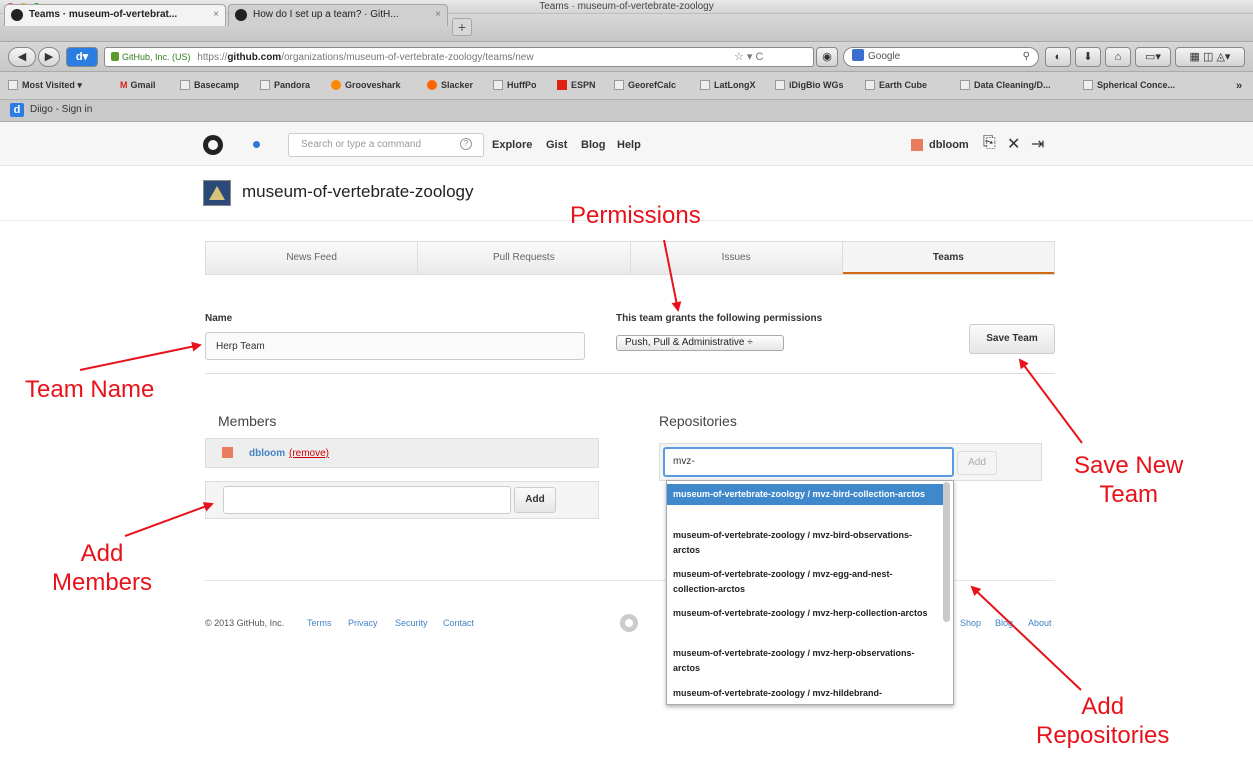  Describe the element at coordinates (524, 258) in the screenshot. I see `tab-pull-requests: Pull Requests` at that location.